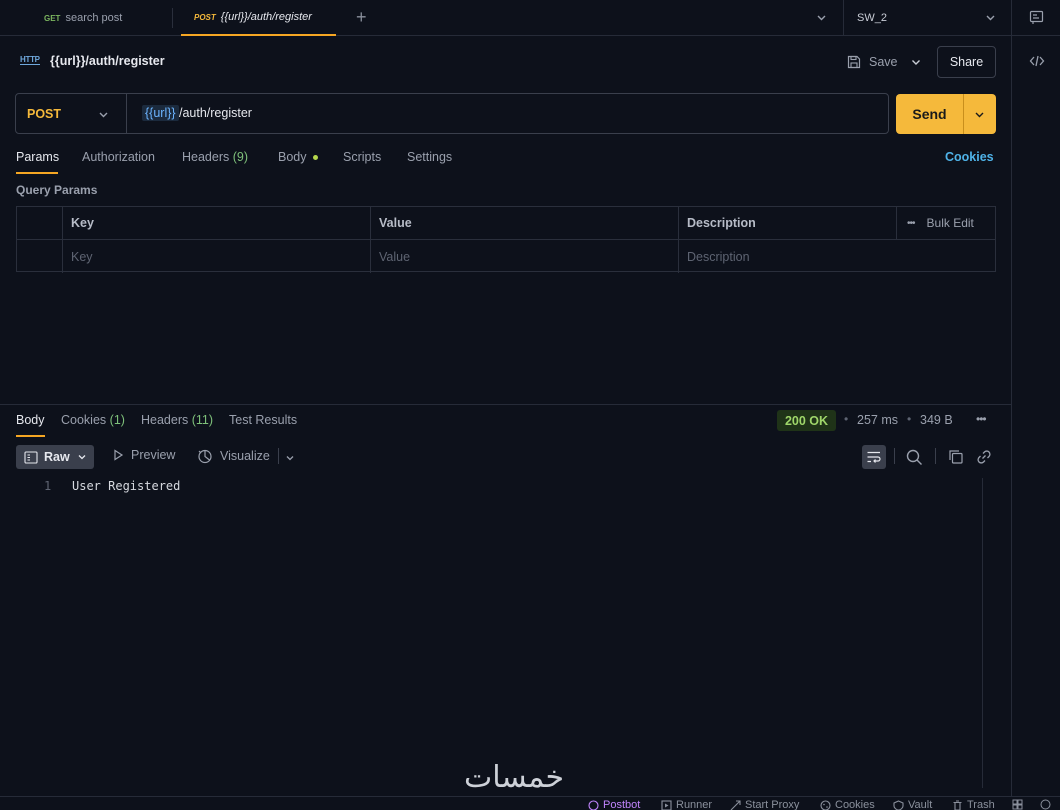 The height and width of the screenshot is (810, 1060). What do you see at coordinates (622, 804) in the screenshot?
I see `footer-postbot-label: Postbot` at bounding box center [622, 804].